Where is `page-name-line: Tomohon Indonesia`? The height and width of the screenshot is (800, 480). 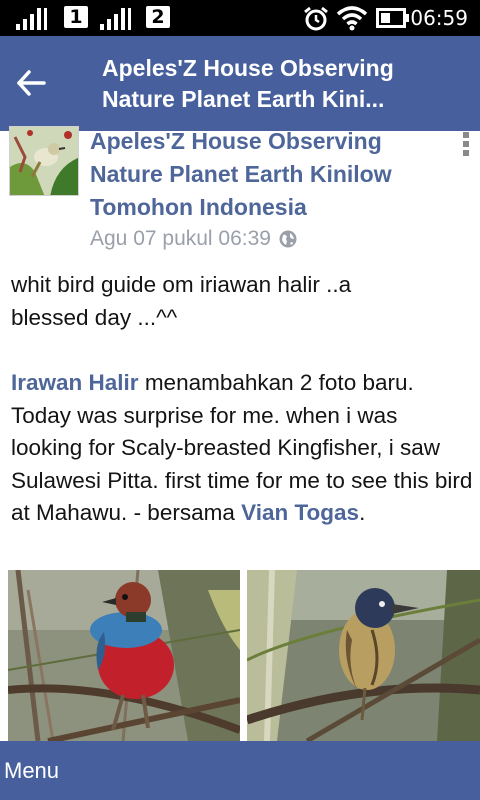
page-name-line: Tomohon Indonesia is located at coordinates (198, 207).